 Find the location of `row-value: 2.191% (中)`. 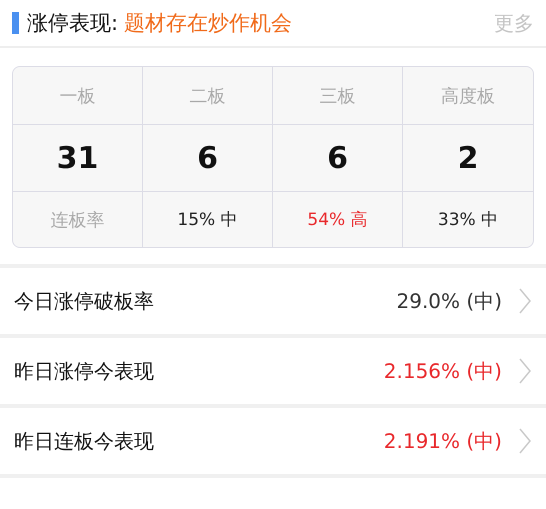

row-value: 2.191% (中) is located at coordinates (443, 441).